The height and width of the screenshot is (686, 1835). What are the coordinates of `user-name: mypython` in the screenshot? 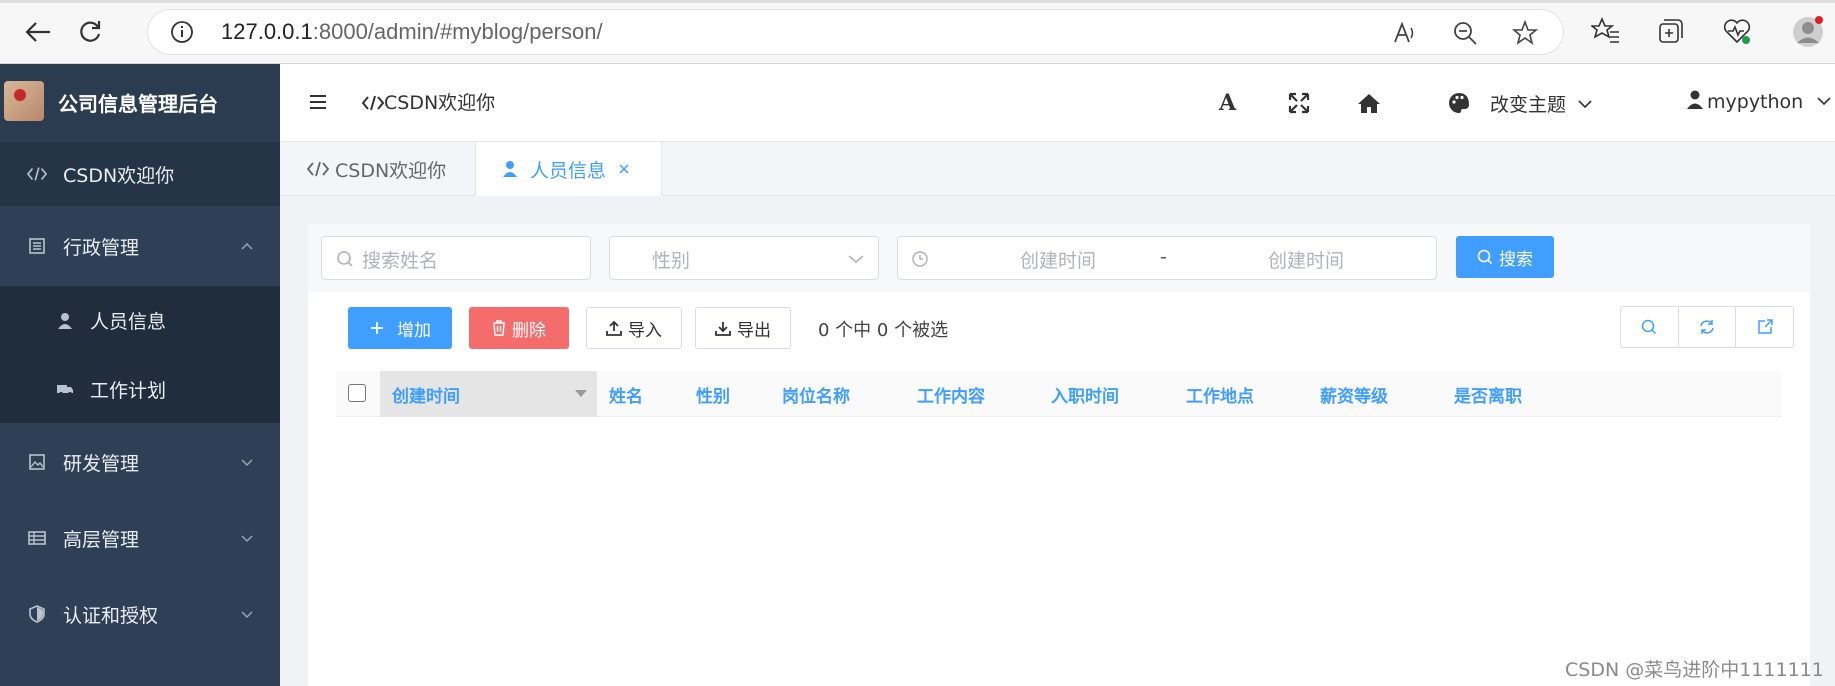 It's located at (1755, 102).